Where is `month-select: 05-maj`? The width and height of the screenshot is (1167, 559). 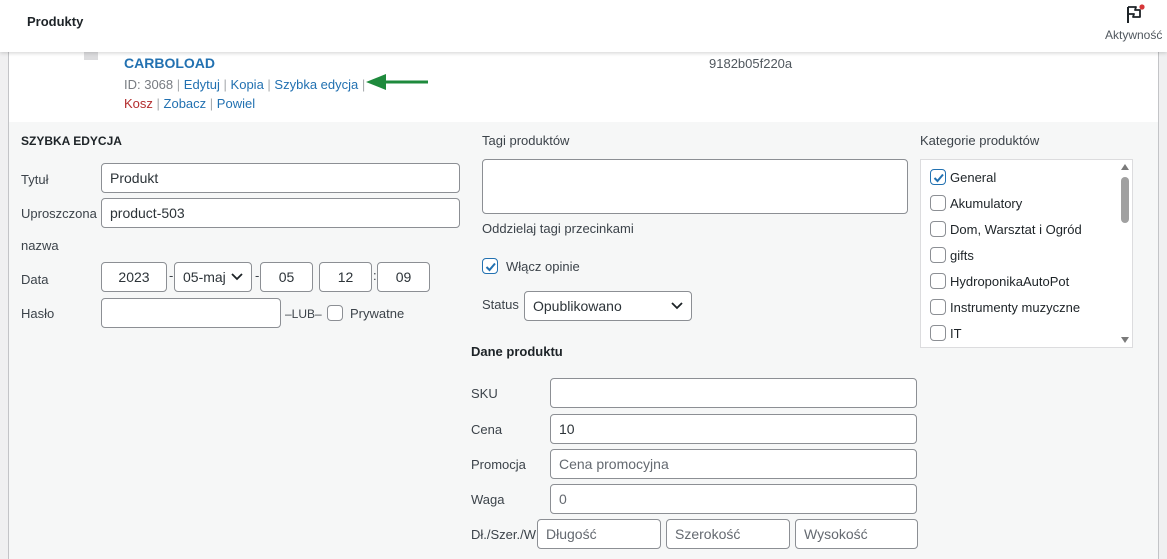 month-select: 05-maj is located at coordinates (213, 277).